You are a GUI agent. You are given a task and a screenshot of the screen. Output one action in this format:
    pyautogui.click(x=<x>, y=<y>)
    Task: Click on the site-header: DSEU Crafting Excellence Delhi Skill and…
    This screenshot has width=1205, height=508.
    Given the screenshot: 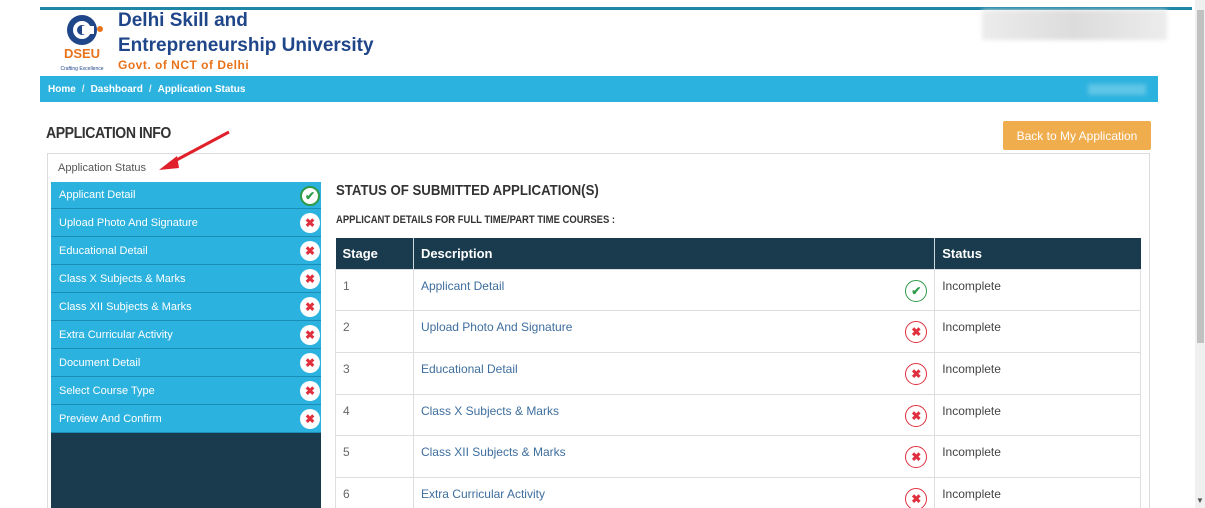 What is the action you would take?
    pyautogui.click(x=616, y=42)
    